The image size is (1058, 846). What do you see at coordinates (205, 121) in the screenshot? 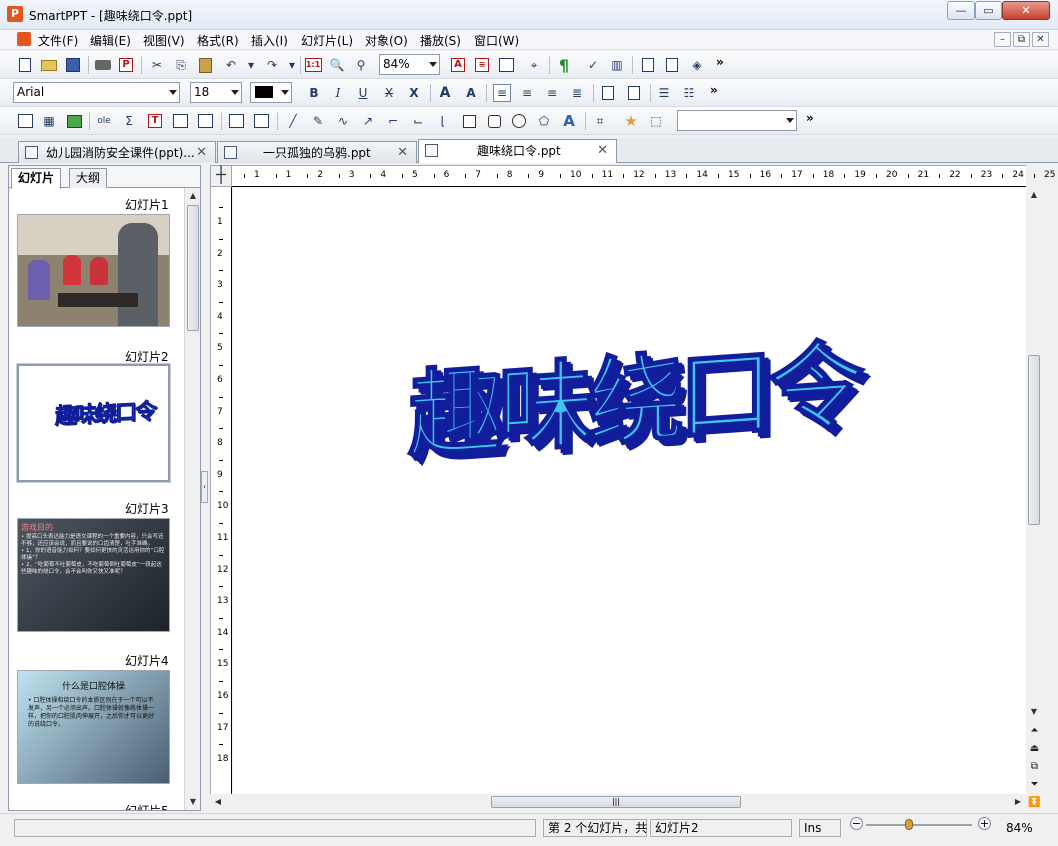
I see `p-frame-icon` at bounding box center [205, 121].